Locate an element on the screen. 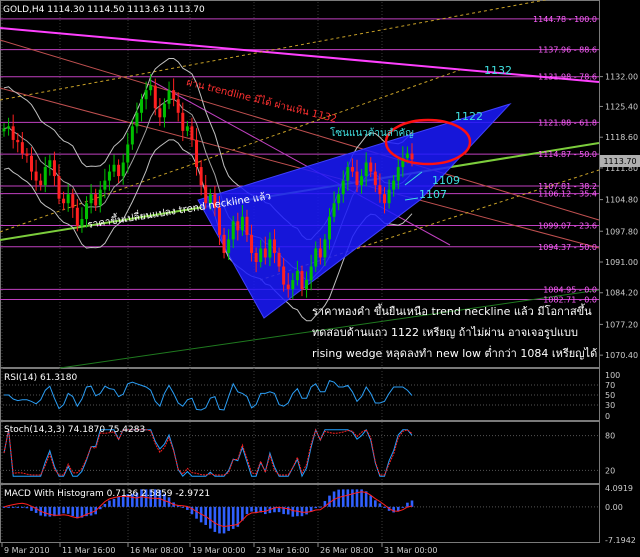 The width and height of the screenshot is (640, 557). level-label-1109: 1109 is located at coordinates (446, 180).